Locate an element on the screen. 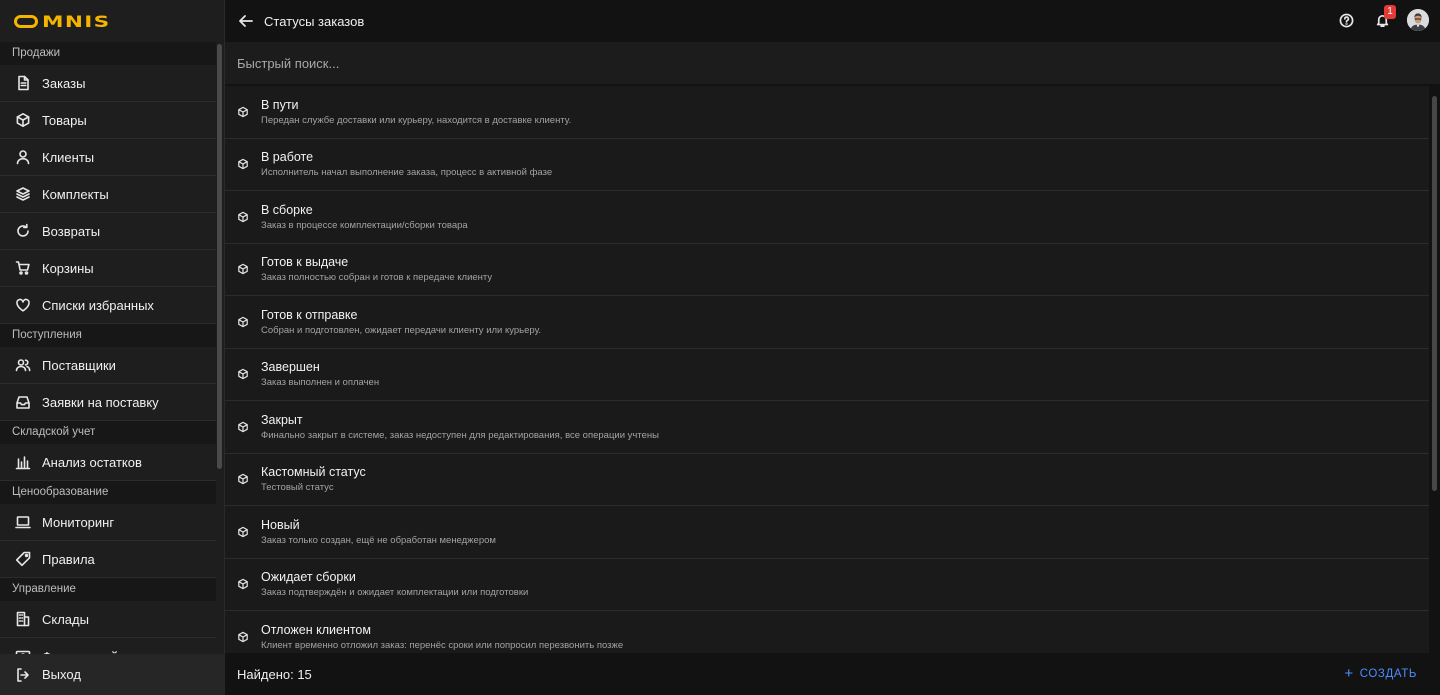  notifications-button: 1 is located at coordinates (1383, 18).